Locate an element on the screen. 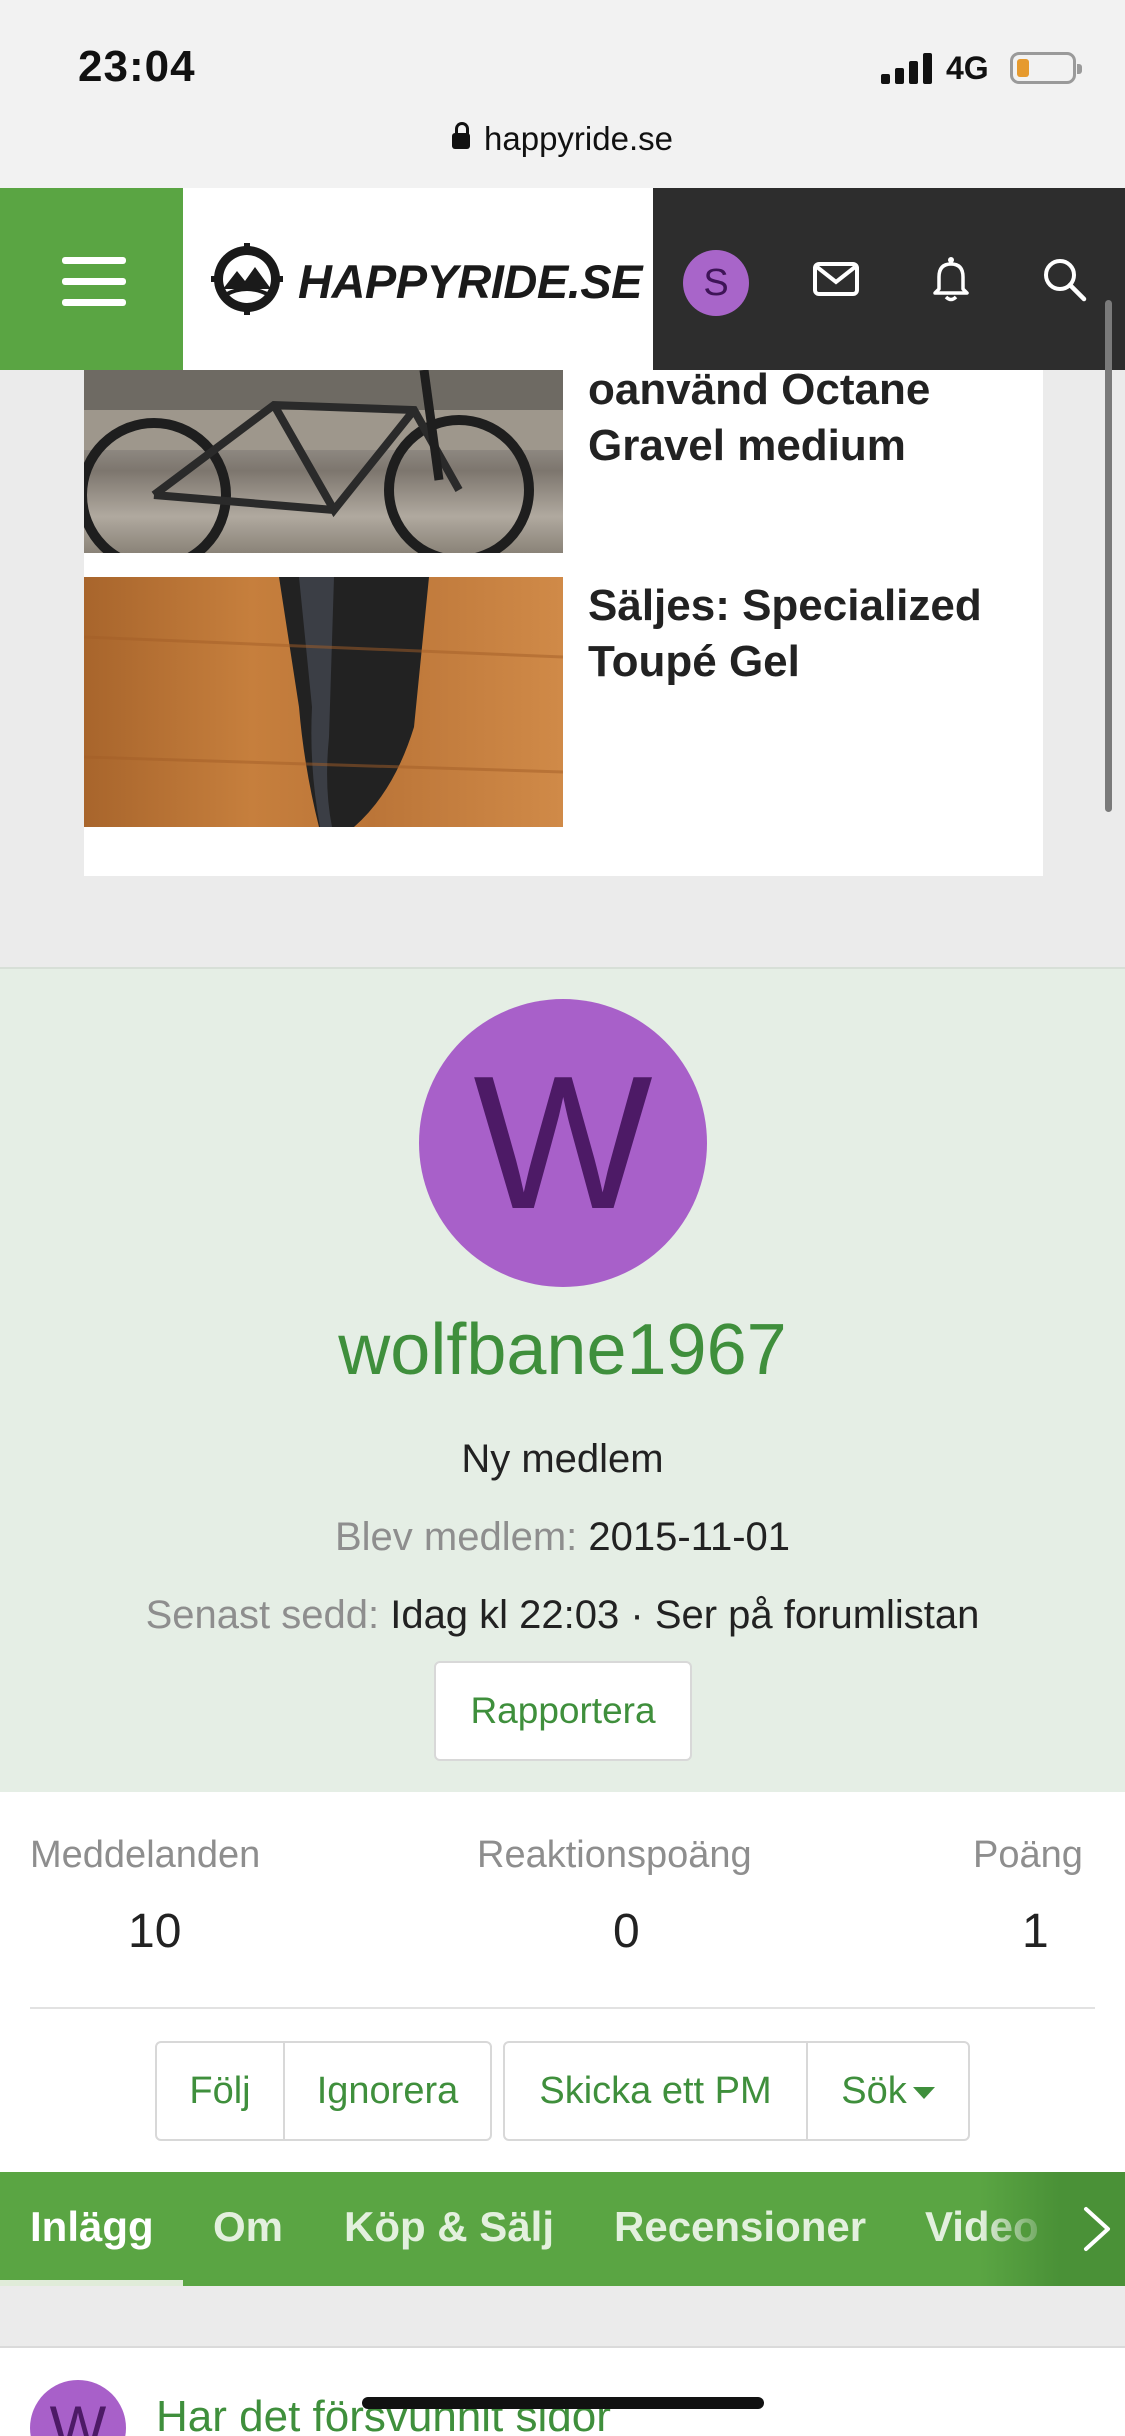 The image size is (1125, 2436). hamburger-icon is located at coordinates (94, 282).